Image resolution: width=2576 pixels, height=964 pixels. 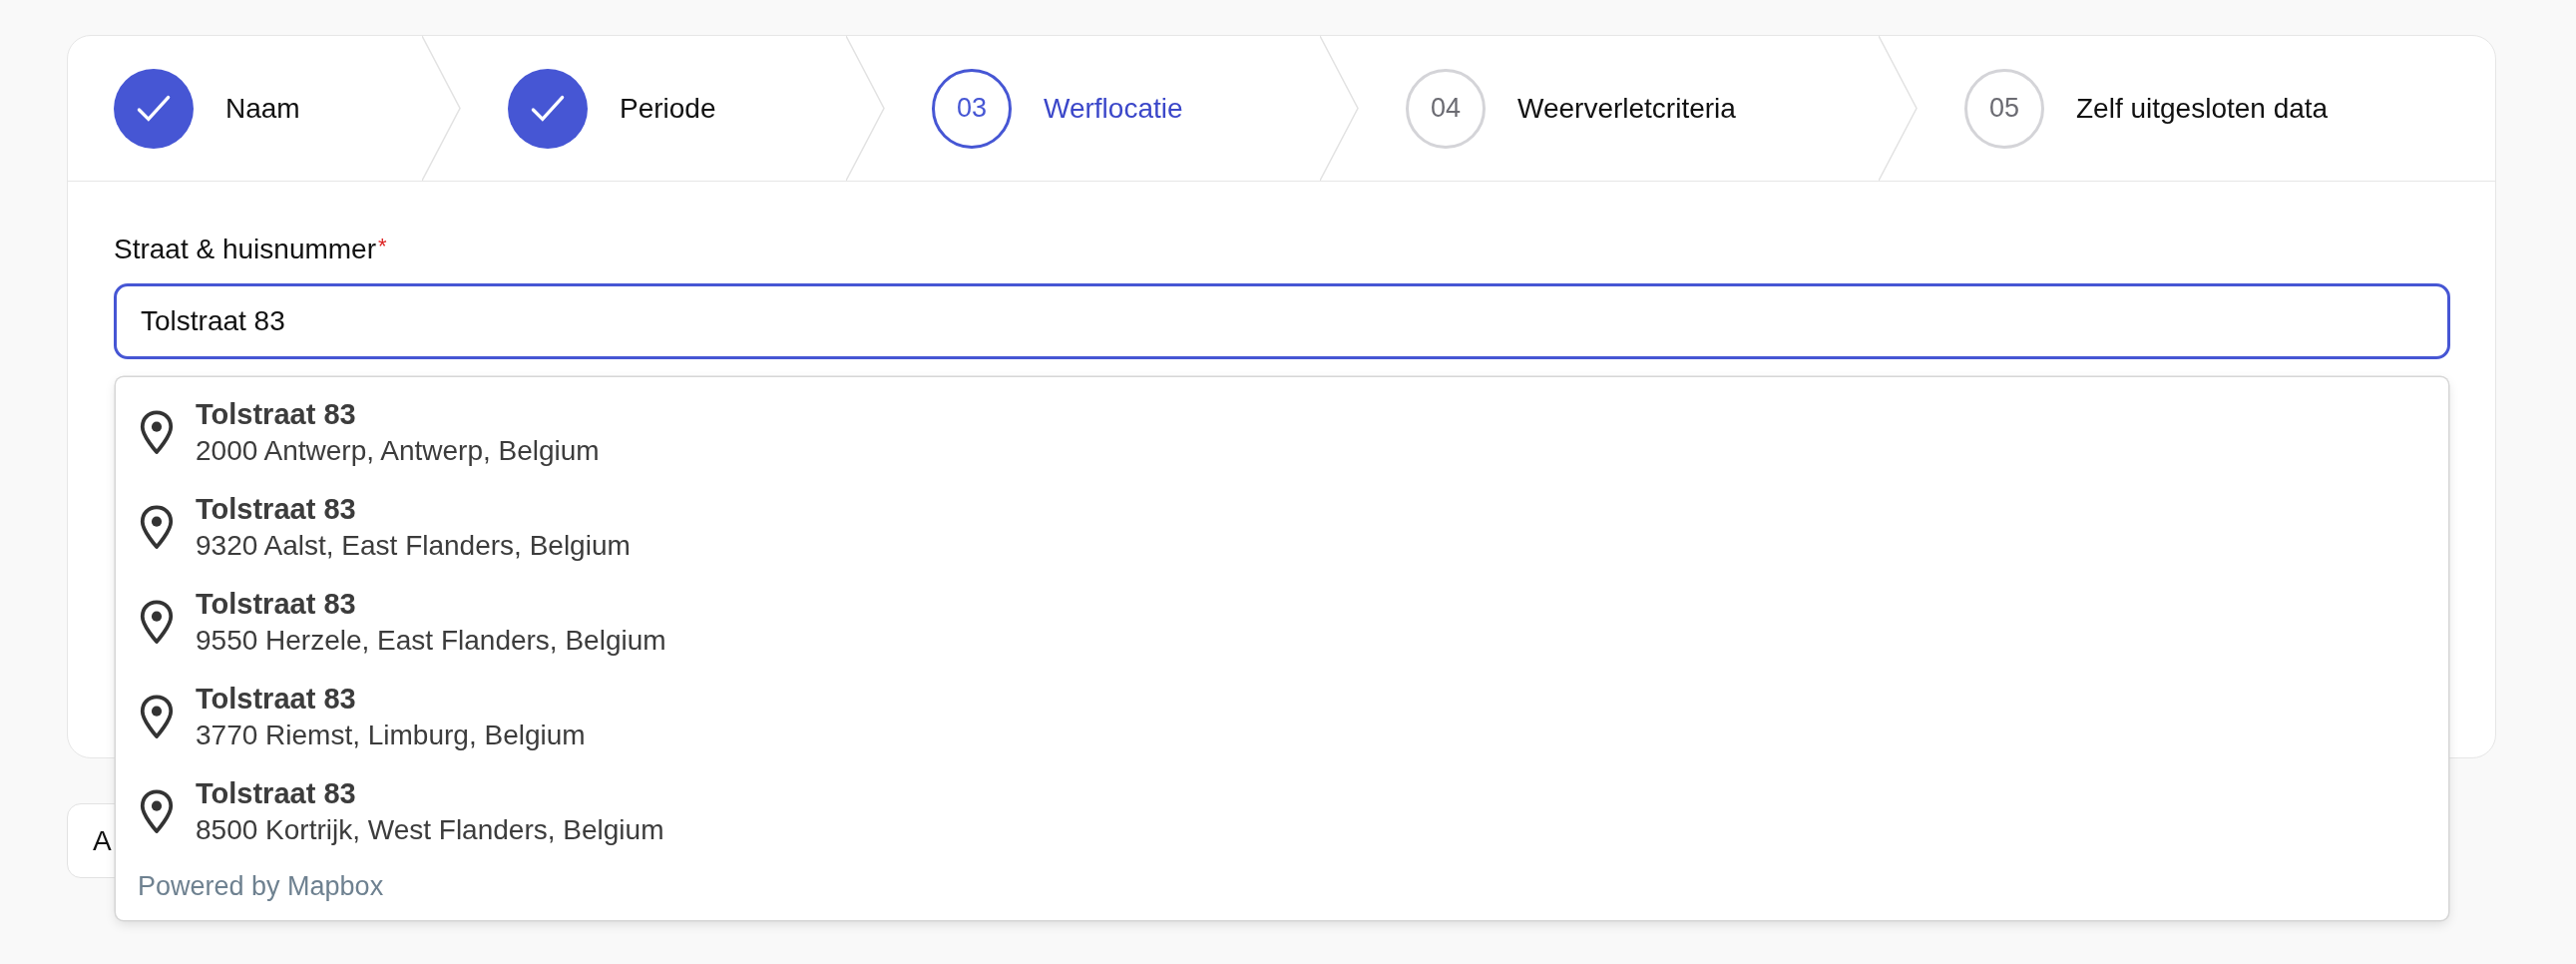 I want to click on suggestion-item: Tolstraat 83 3770 Riemst, Limburg, Belgium, so click(x=1282, y=717).